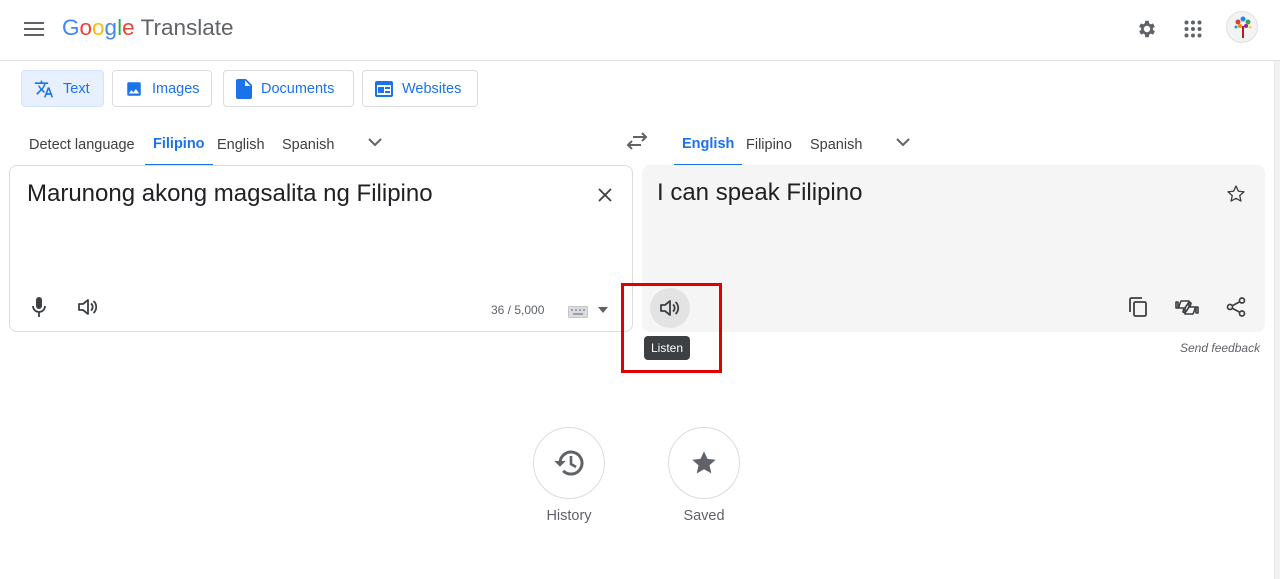 This screenshot has width=1280, height=579. Describe the element at coordinates (39, 307) in the screenshot. I see `microphone-icon` at that location.